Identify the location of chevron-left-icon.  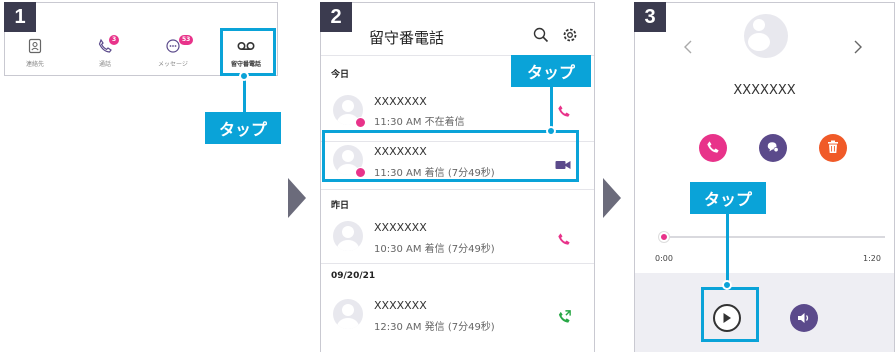
(688, 49).